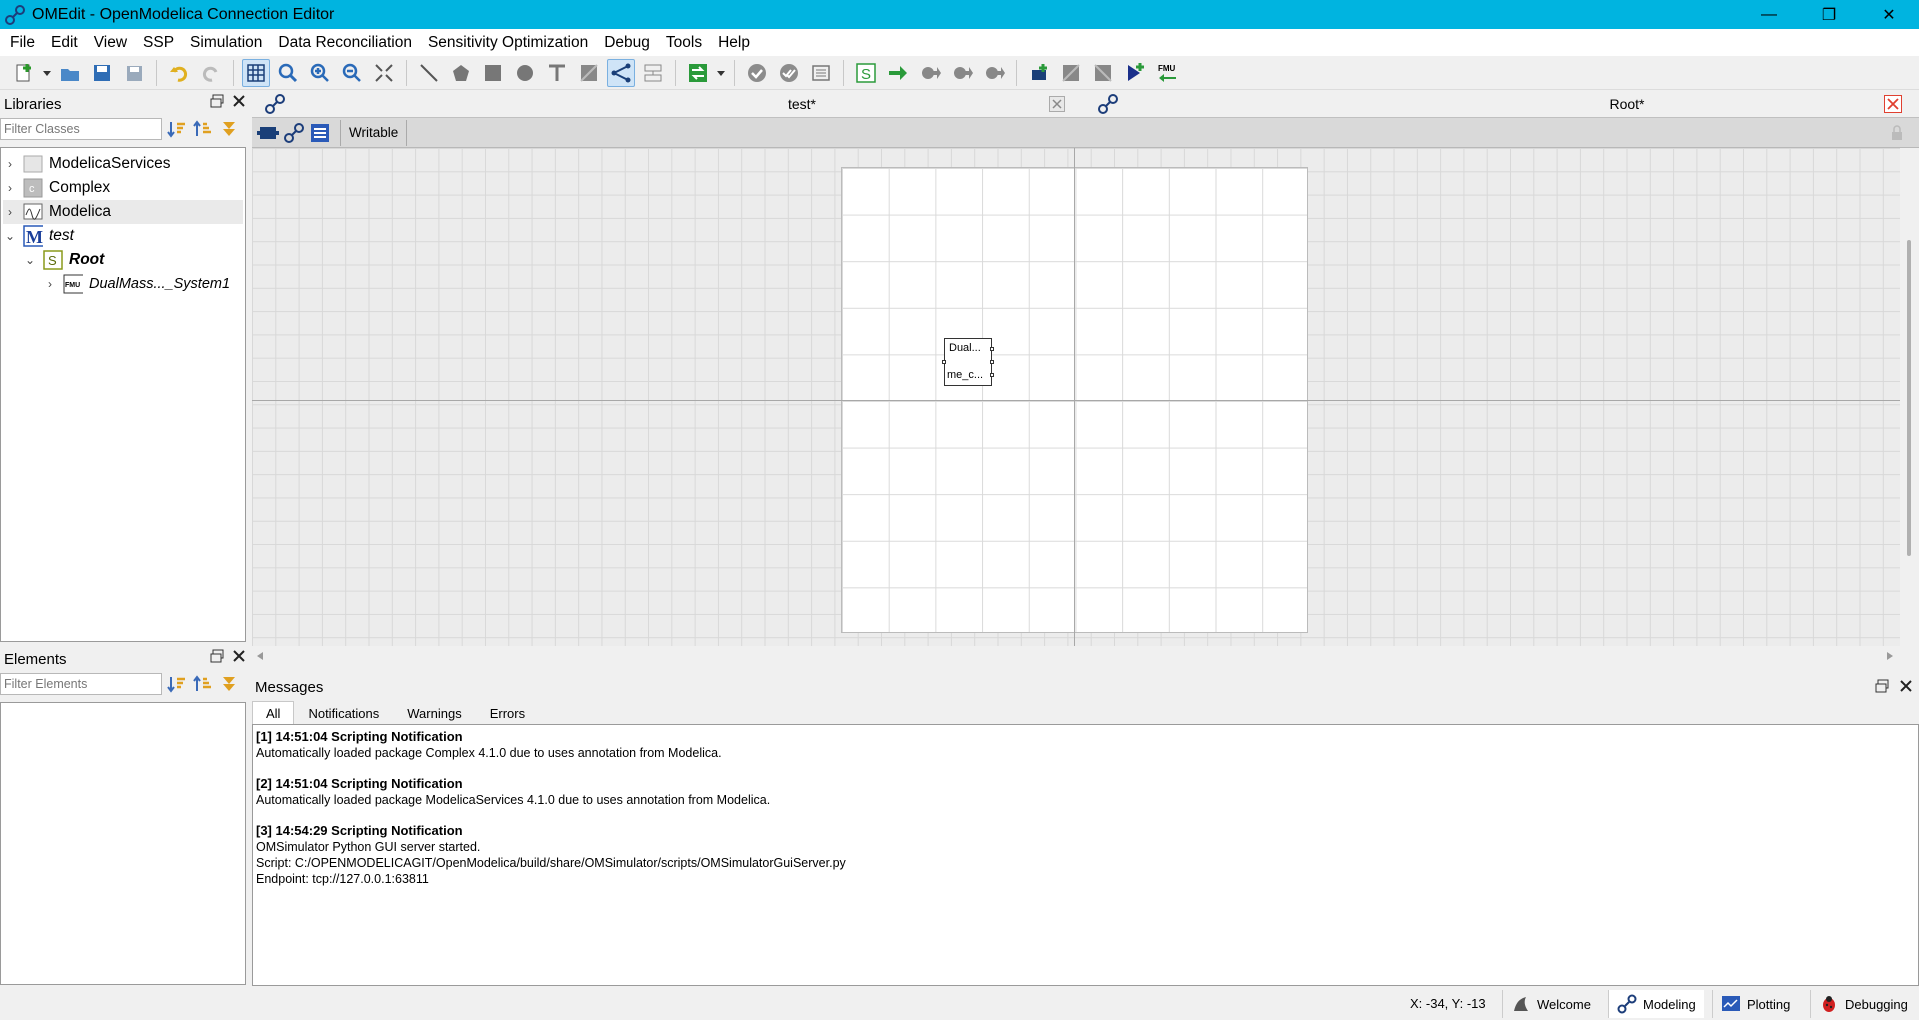 The image size is (1919, 1020). Describe the element at coordinates (1076, 656) in the screenshot. I see `canvas-horizontal-scrollbar` at that location.